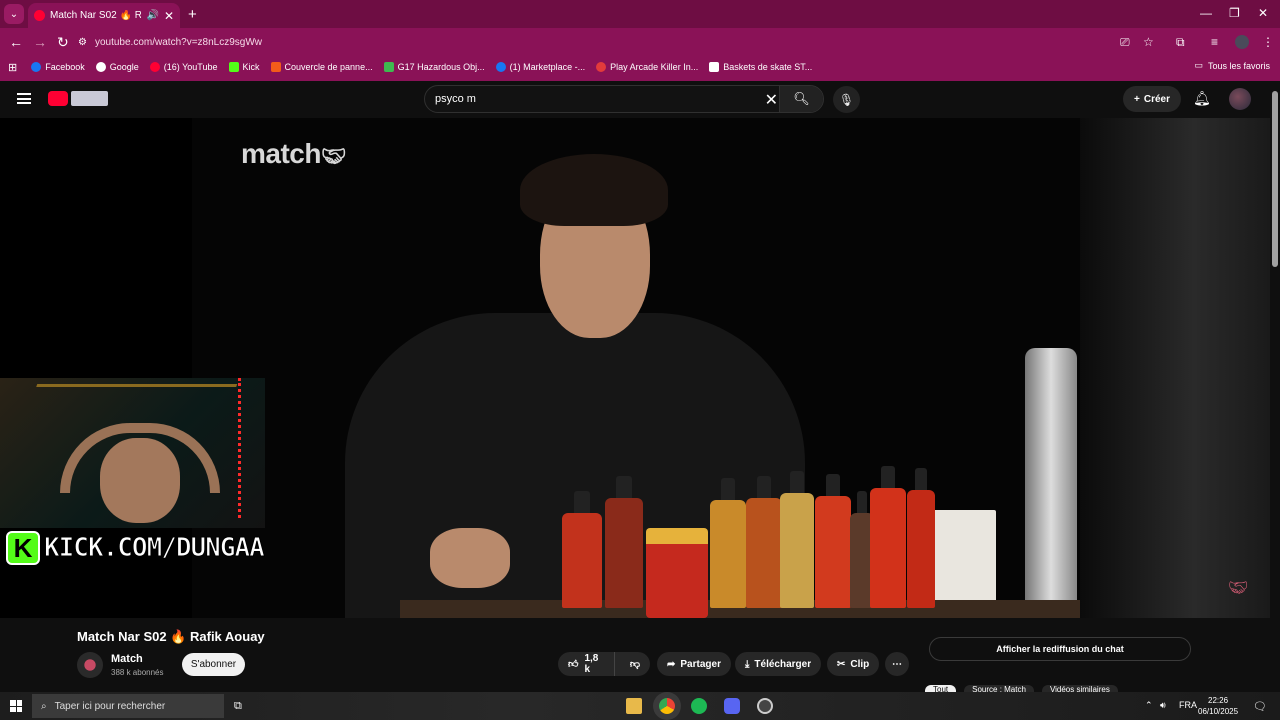  What do you see at coordinates (1218, 706) in the screenshot?
I see `system-clock: 22:26 06/10/2025` at bounding box center [1218, 706].